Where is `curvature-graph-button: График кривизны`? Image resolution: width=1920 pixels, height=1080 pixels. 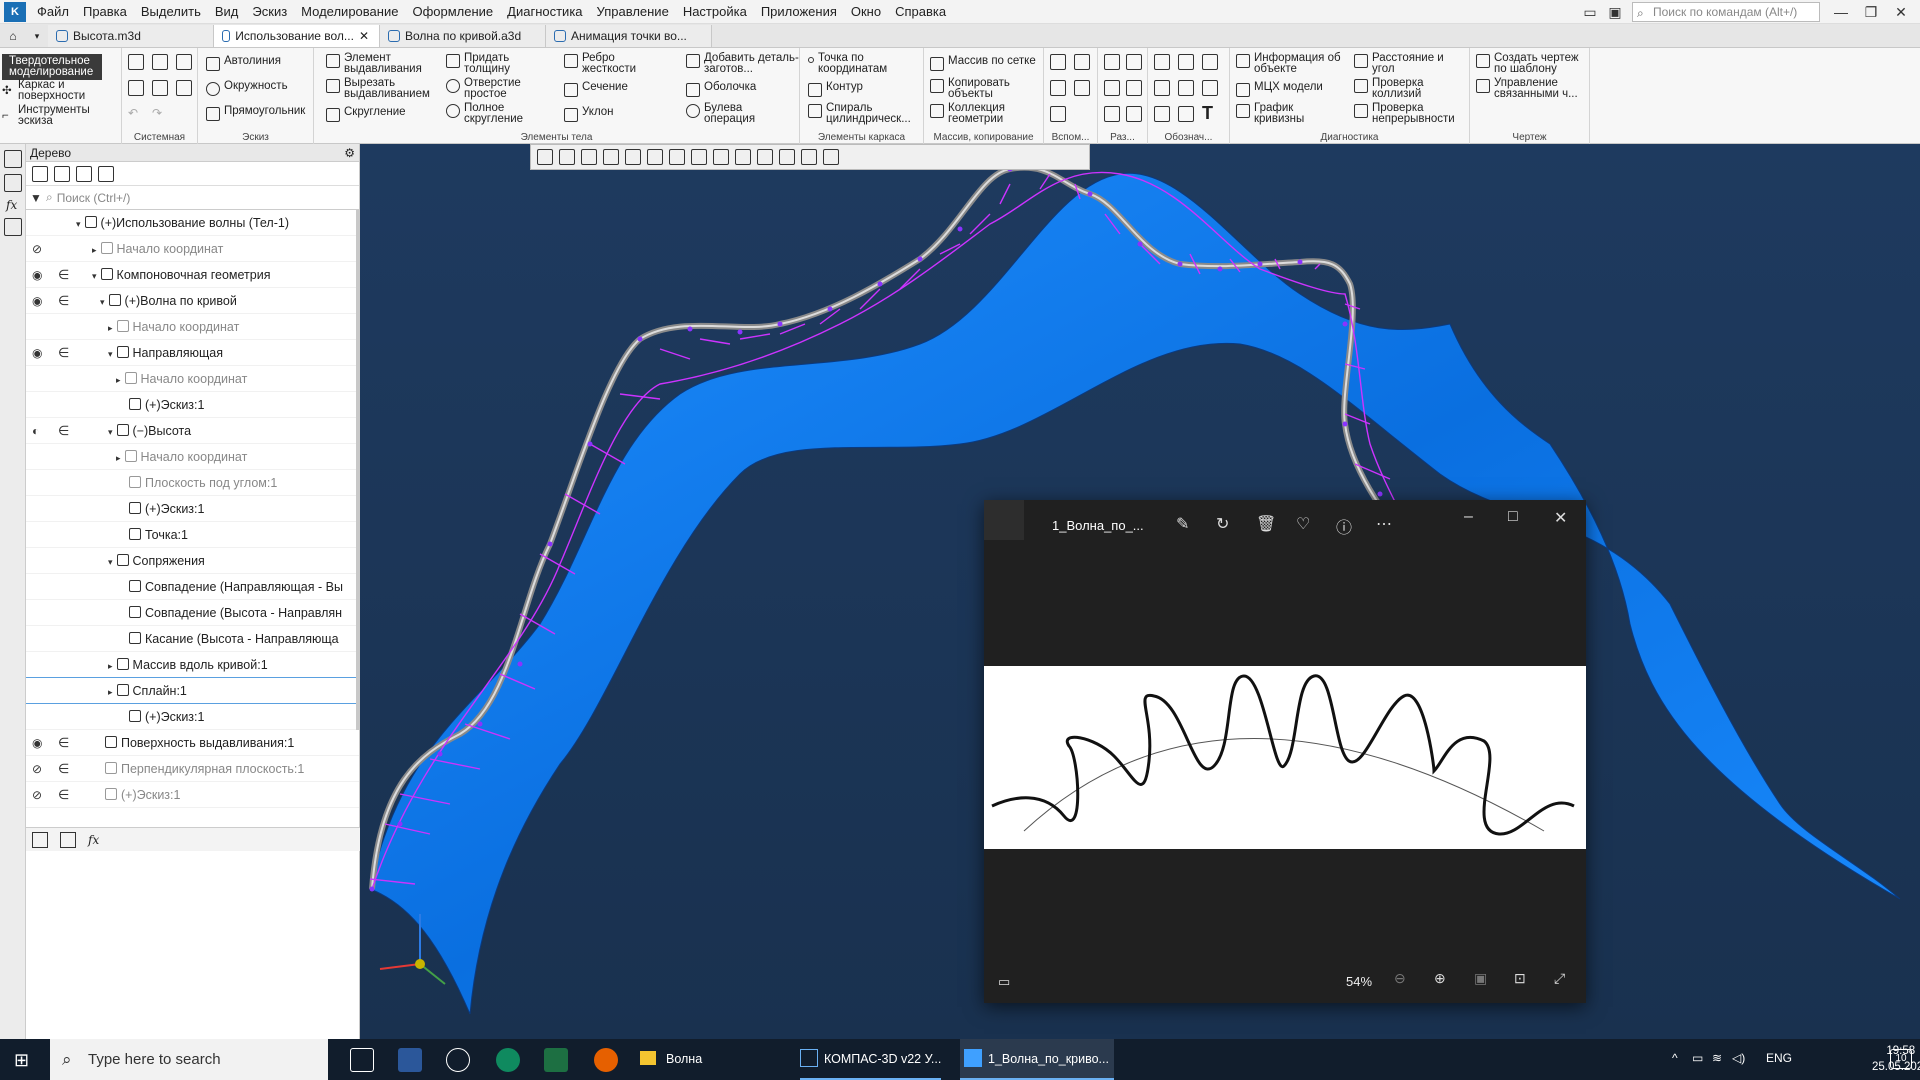
curvature-graph-button: График кривизны is located at coordinates (1286, 113).